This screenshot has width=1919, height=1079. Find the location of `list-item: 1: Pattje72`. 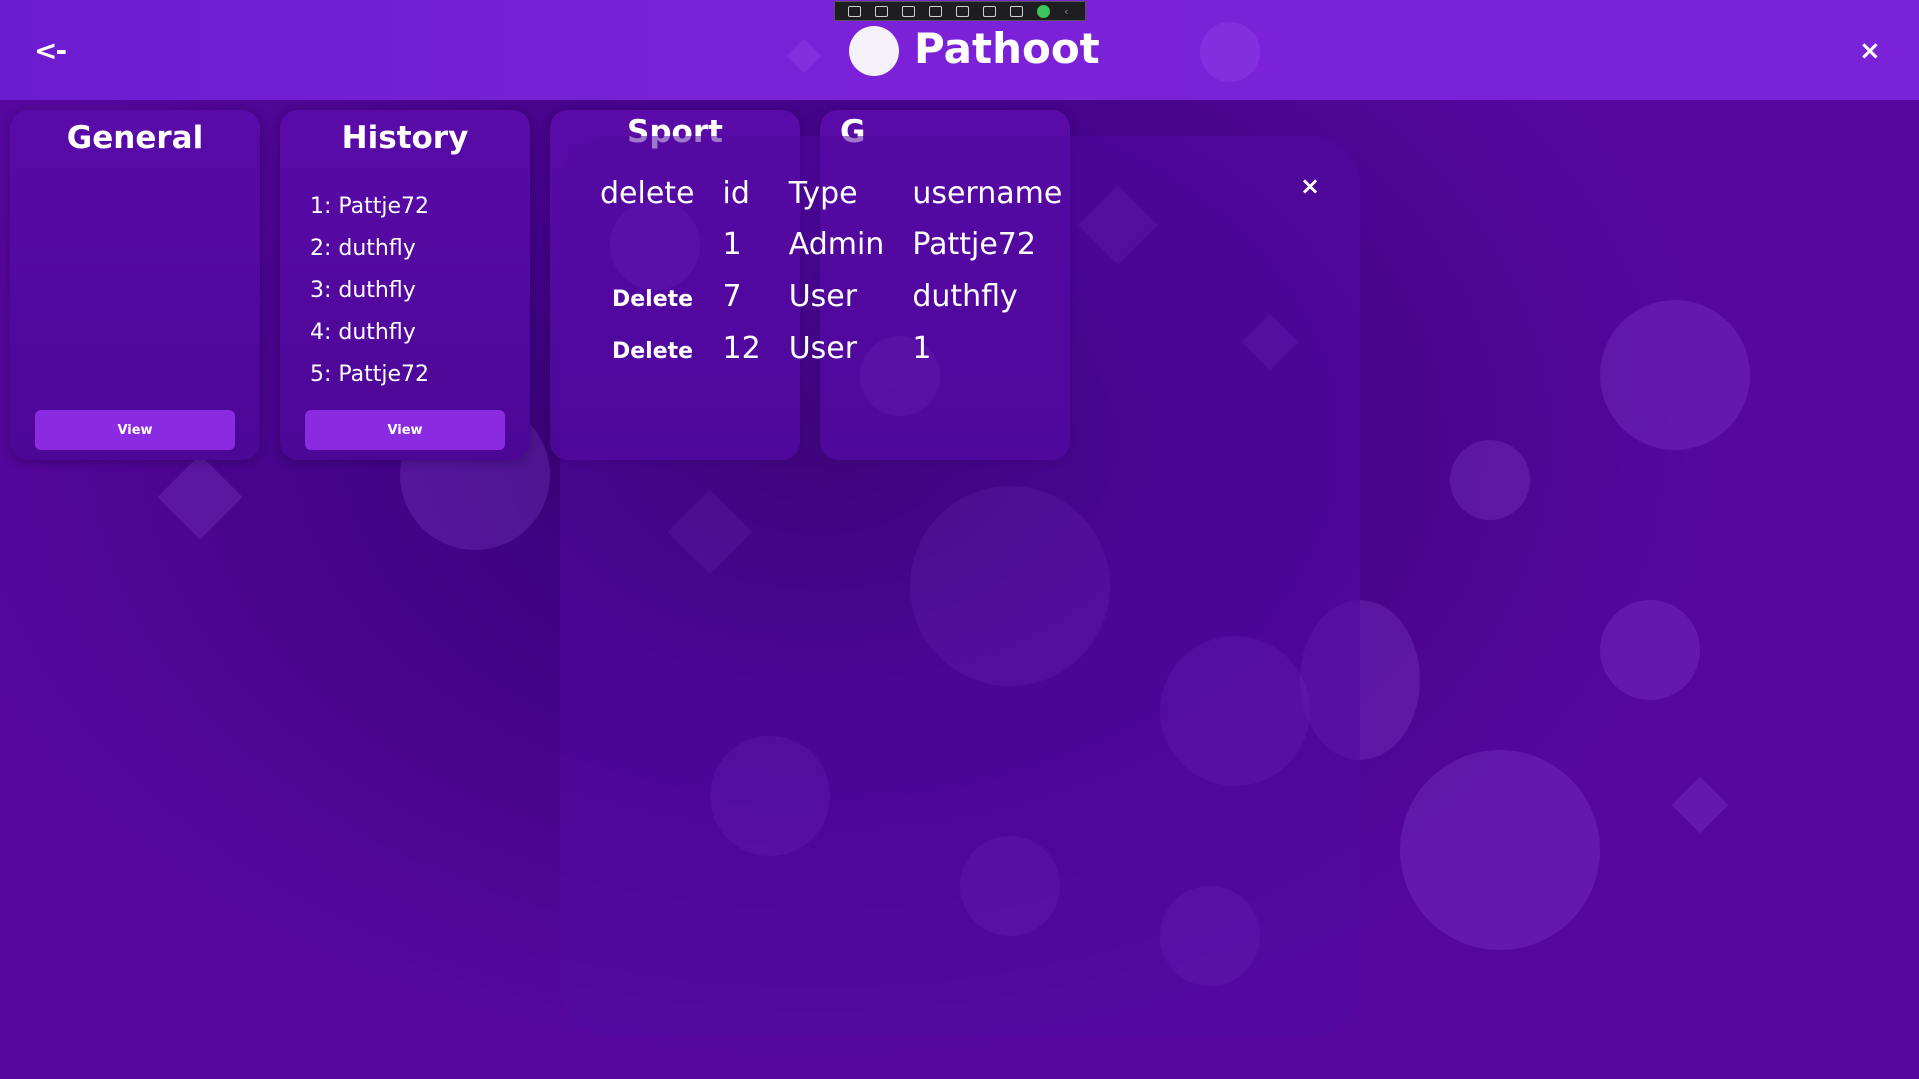

list-item: 1: Pattje72 is located at coordinates (370, 206).